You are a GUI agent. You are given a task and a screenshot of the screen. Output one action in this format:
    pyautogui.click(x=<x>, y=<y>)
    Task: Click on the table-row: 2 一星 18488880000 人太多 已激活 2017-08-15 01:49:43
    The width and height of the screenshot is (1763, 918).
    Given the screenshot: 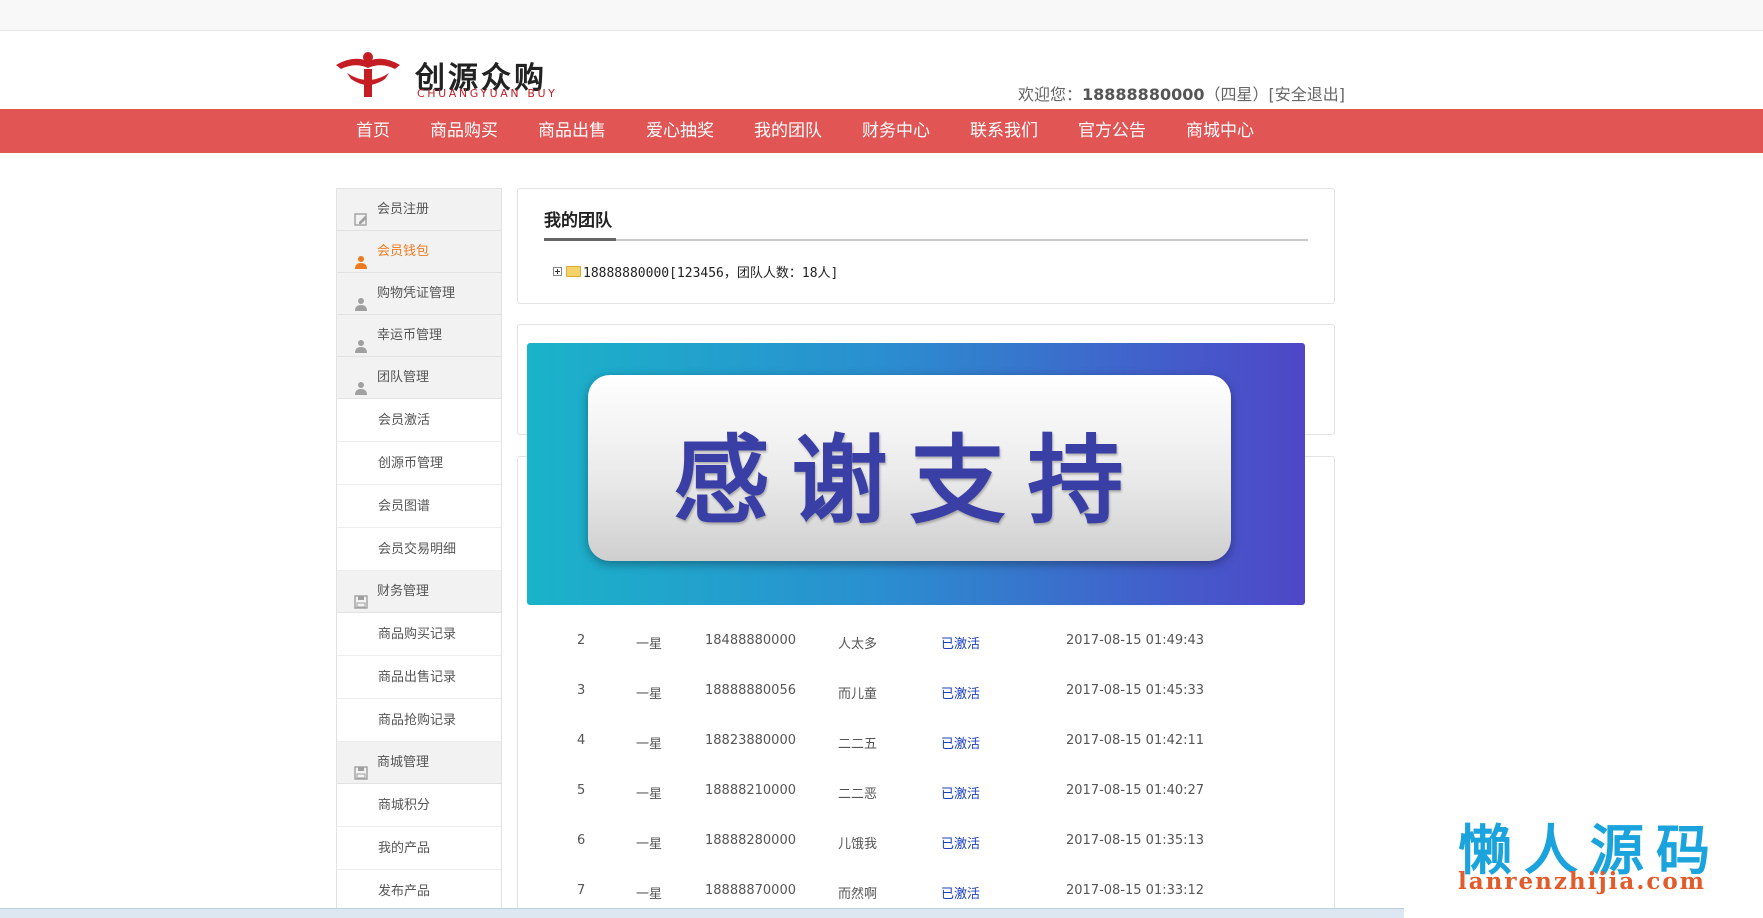 What is the action you would take?
    pyautogui.click(x=926, y=641)
    